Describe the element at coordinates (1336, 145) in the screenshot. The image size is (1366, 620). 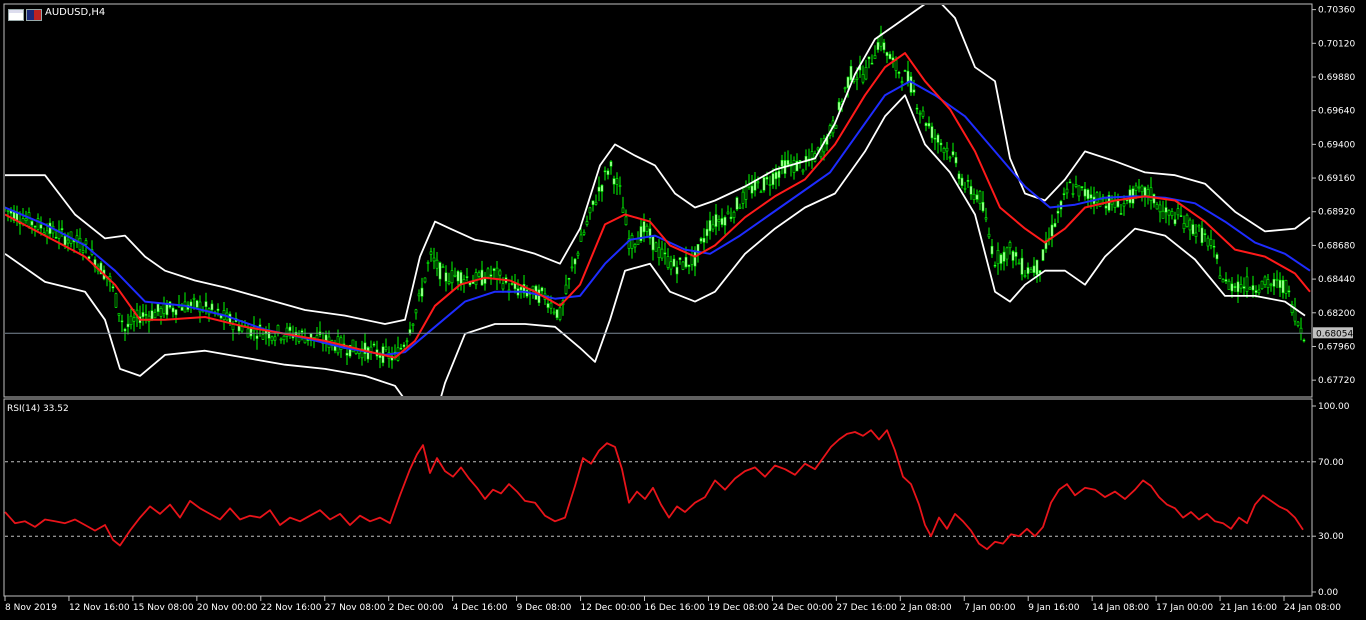
I see `price-tick-label: 0.69400` at that location.